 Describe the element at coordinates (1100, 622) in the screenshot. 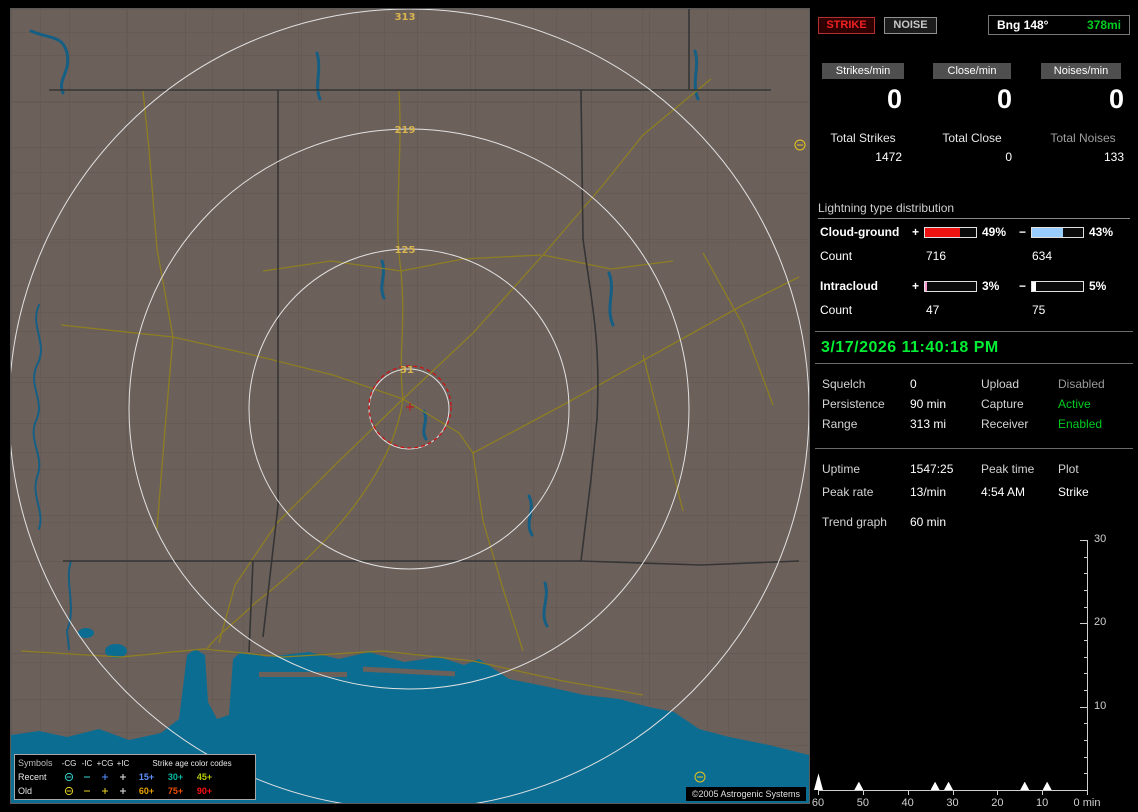

I see `trend-y-tick-label: 20` at that location.